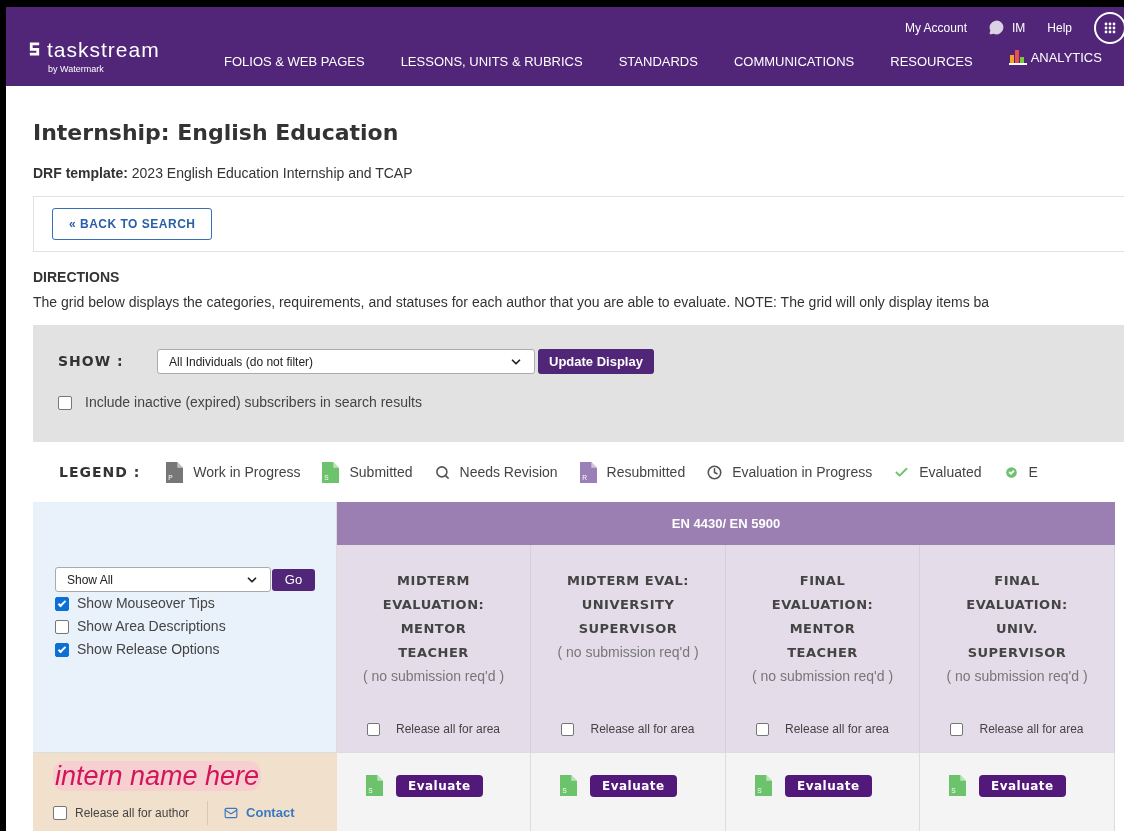 Image resolution: width=1124 pixels, height=831 pixels. I want to click on show-all-select: Show All, so click(163, 579).